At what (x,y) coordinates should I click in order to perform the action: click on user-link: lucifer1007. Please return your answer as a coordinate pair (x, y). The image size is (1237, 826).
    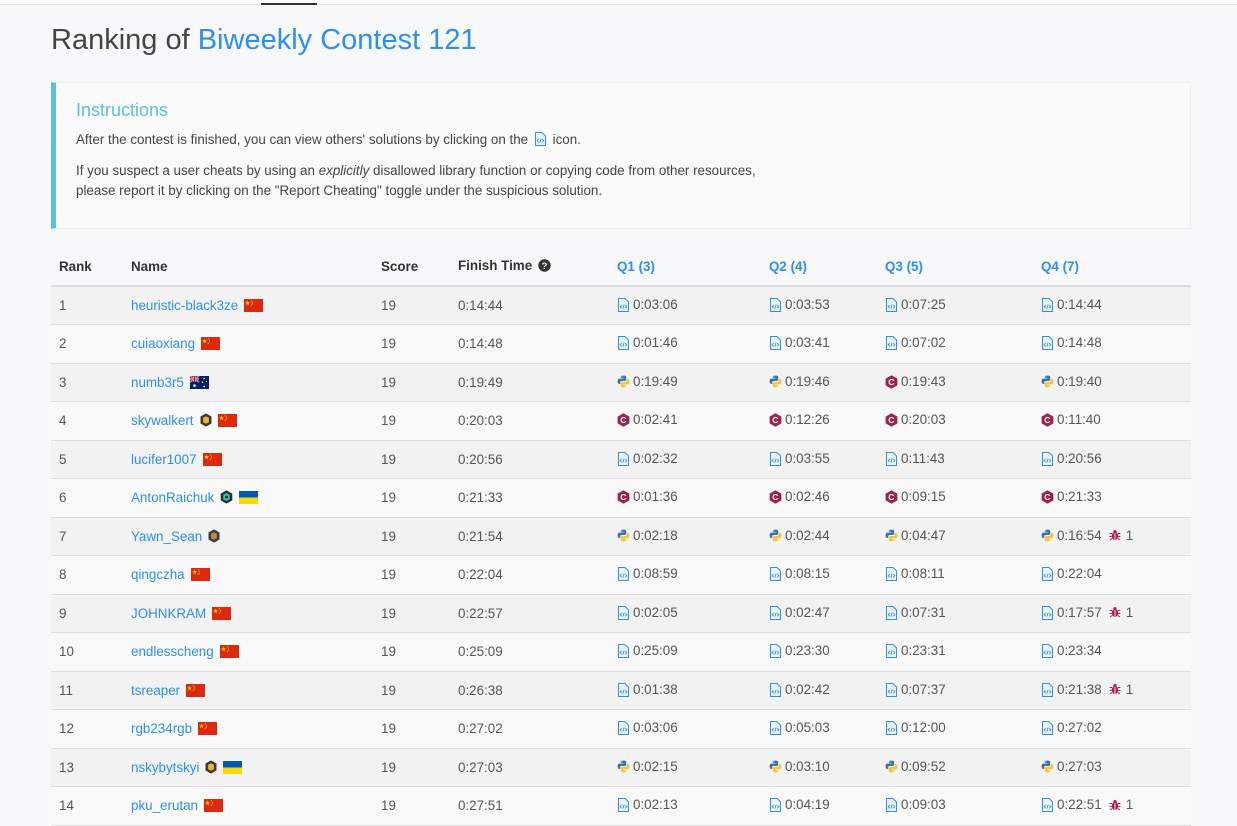
    Looking at the image, I should click on (164, 459).